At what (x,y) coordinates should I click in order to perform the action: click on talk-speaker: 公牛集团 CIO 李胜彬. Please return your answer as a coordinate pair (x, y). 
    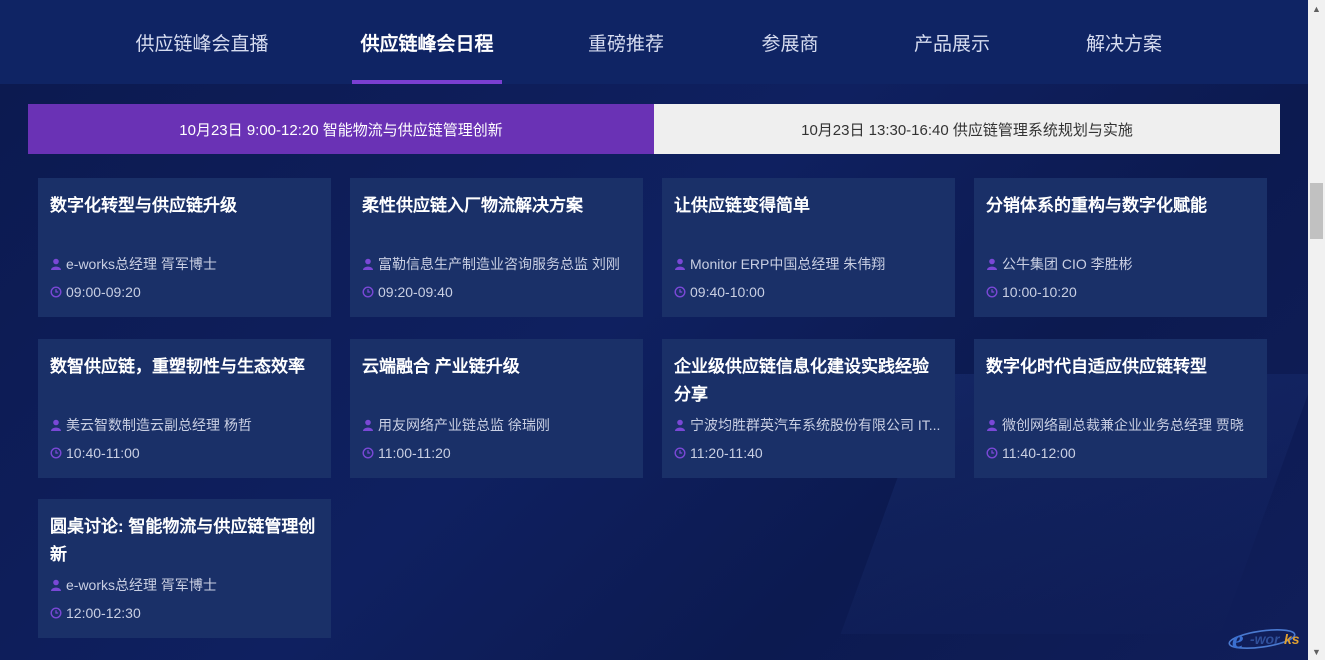
    Looking at the image, I should click on (1120, 264).